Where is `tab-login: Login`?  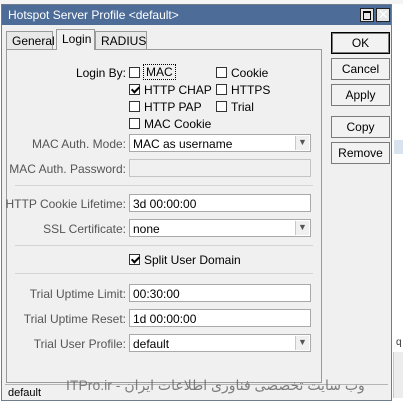 tab-login: Login is located at coordinates (75, 39).